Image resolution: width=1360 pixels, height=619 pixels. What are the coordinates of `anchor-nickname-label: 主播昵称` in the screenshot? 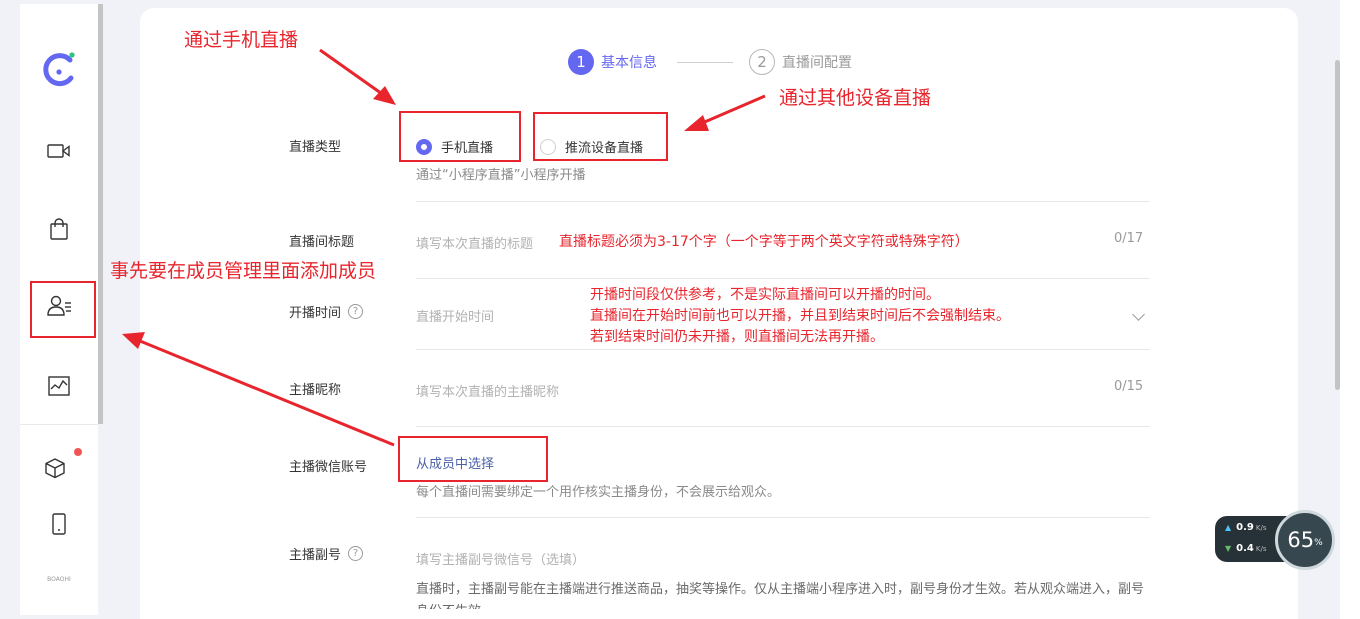 It's located at (315, 390).